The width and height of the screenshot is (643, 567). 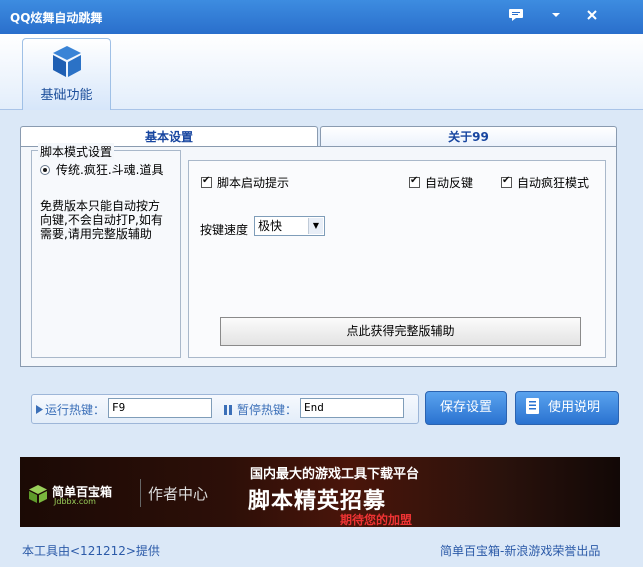 I want to click on free-version-notice: 免费版本只能自动按方向键,不会自动打P,如有需要,请用完整版辅助, so click(x=101, y=220).